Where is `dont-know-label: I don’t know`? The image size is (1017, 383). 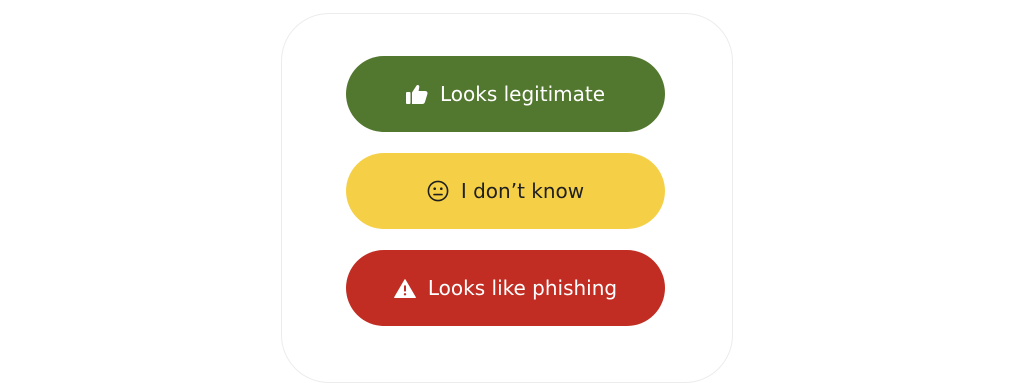
dont-know-label: I don’t know is located at coordinates (522, 191).